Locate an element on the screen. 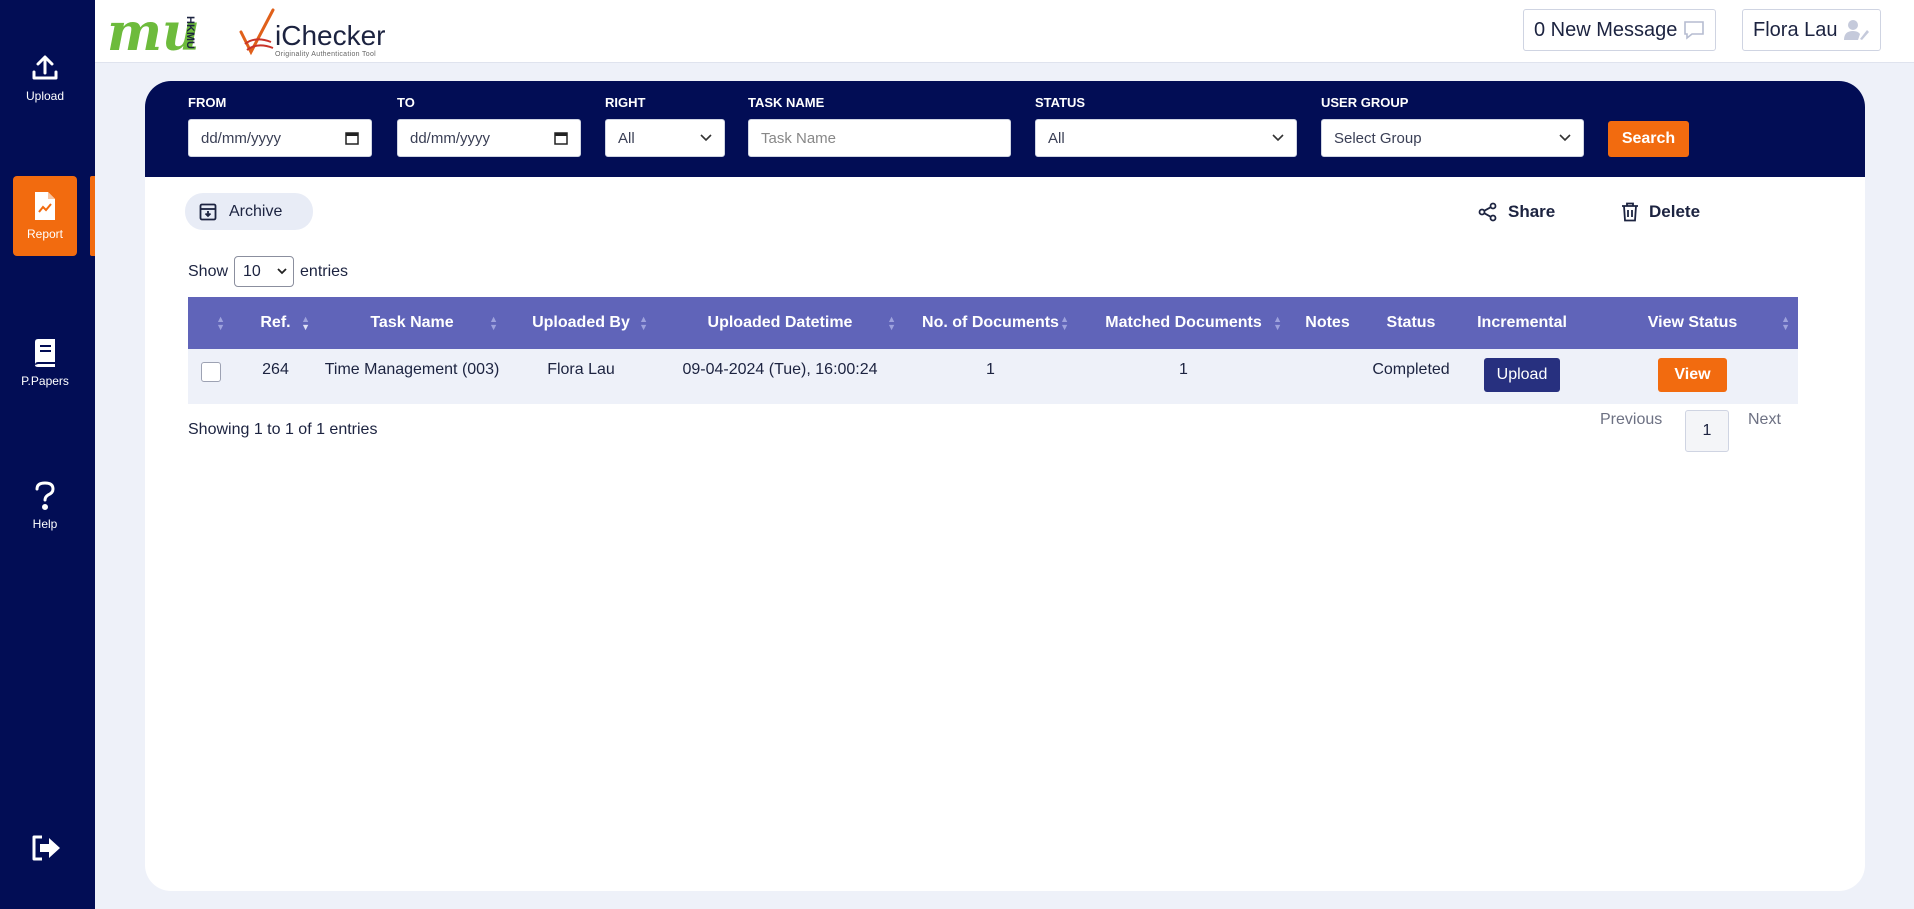 This screenshot has width=1914, height=909. view-button: View is located at coordinates (1692, 375).